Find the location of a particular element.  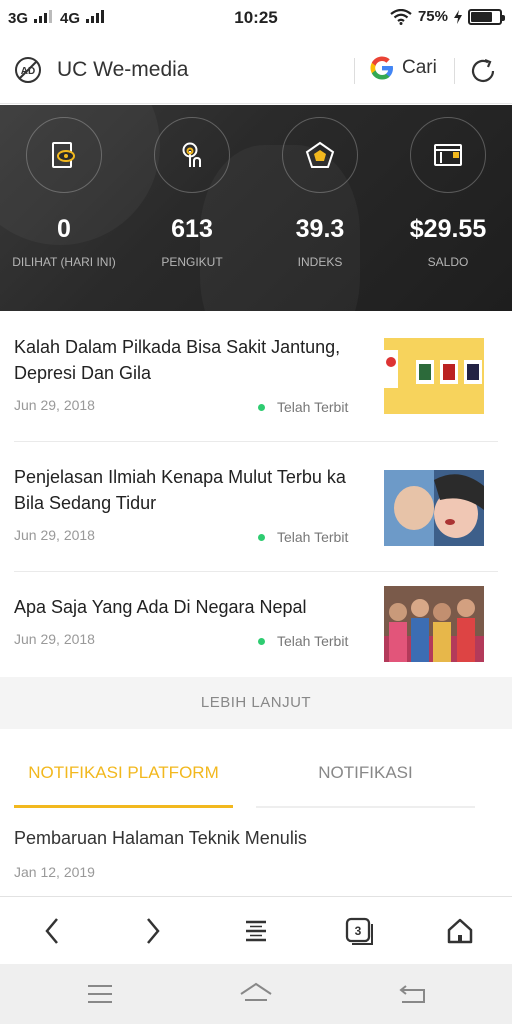

tab-platform-notifications: NOTIFIKASI PLATFORM is located at coordinates (123, 776).